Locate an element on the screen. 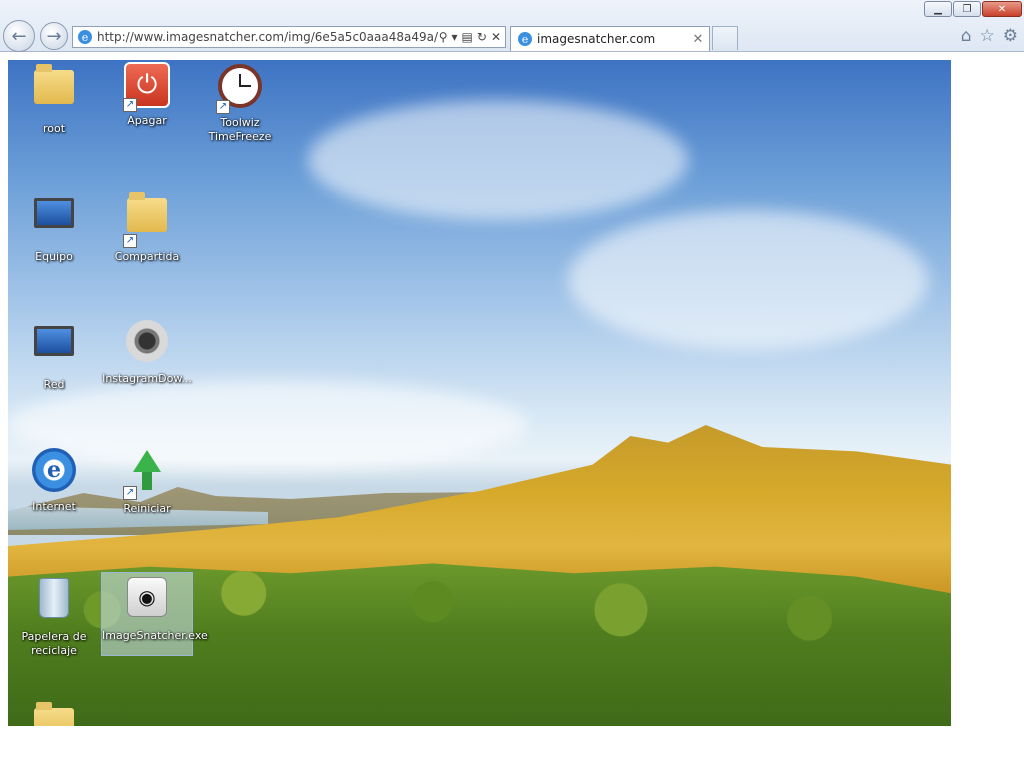  new-tab-button is located at coordinates (725, 38).